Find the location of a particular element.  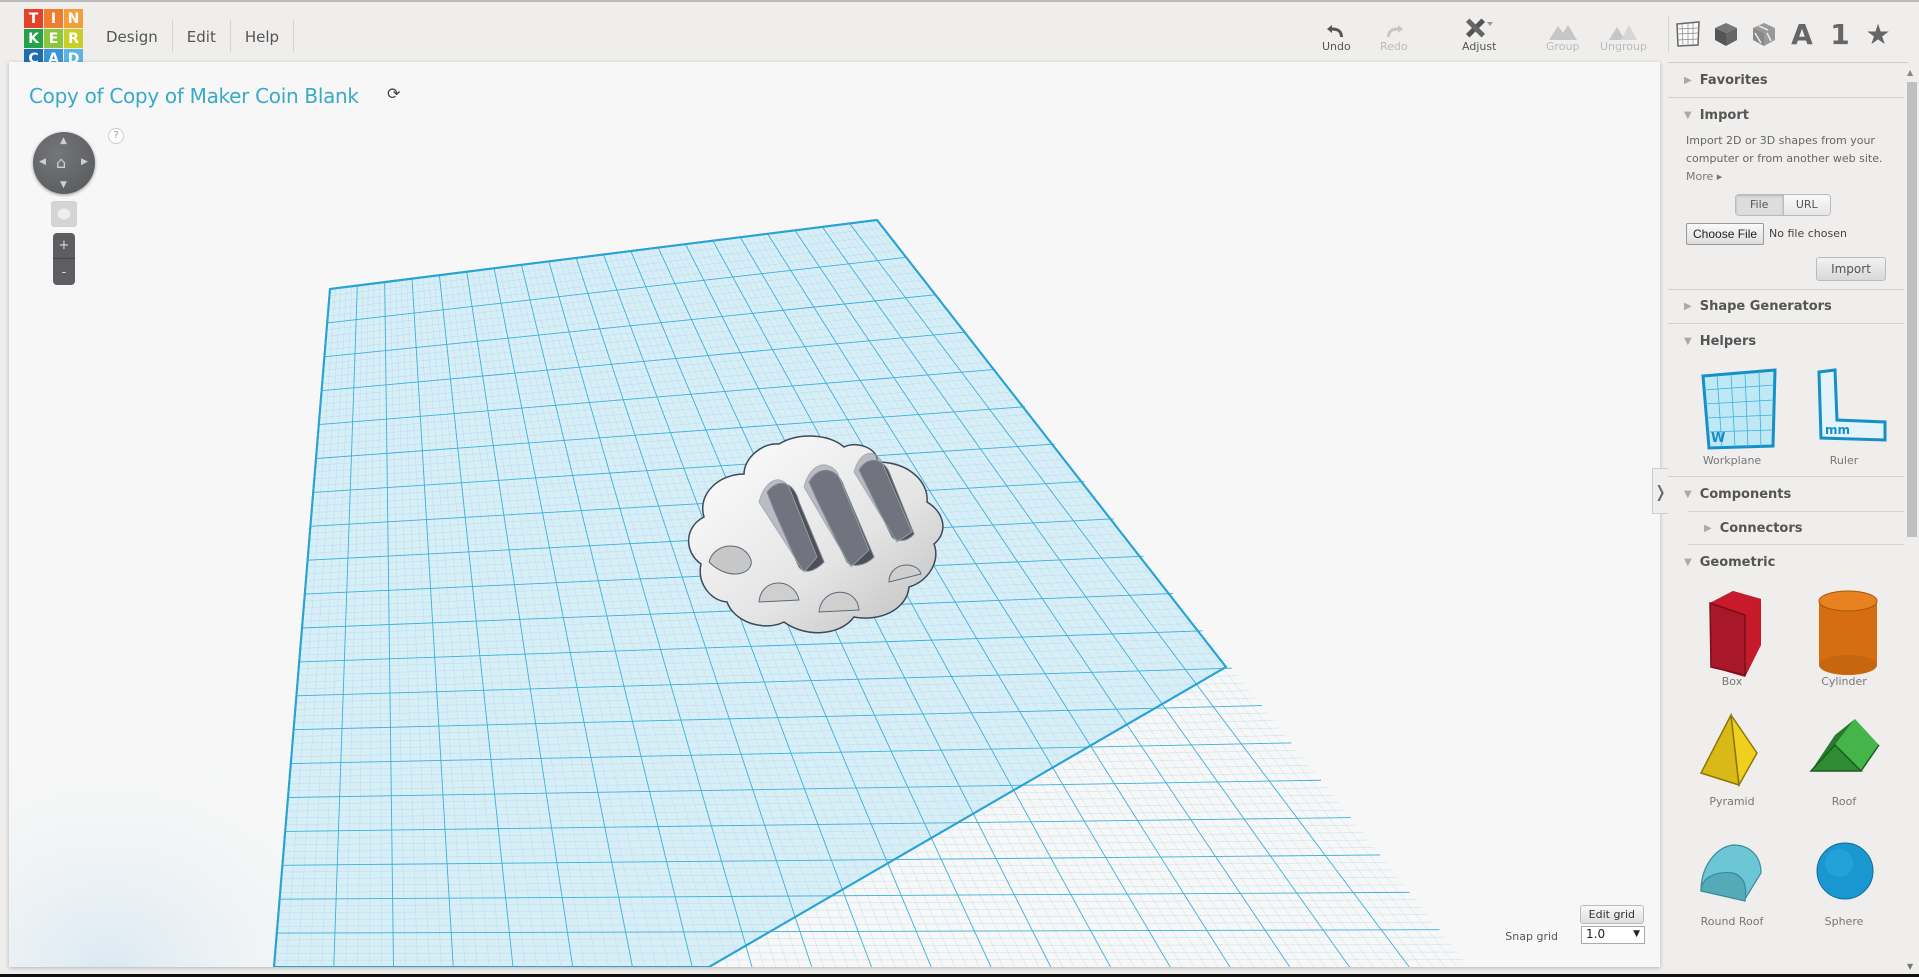

menu-help: Help is located at coordinates (263, 36).